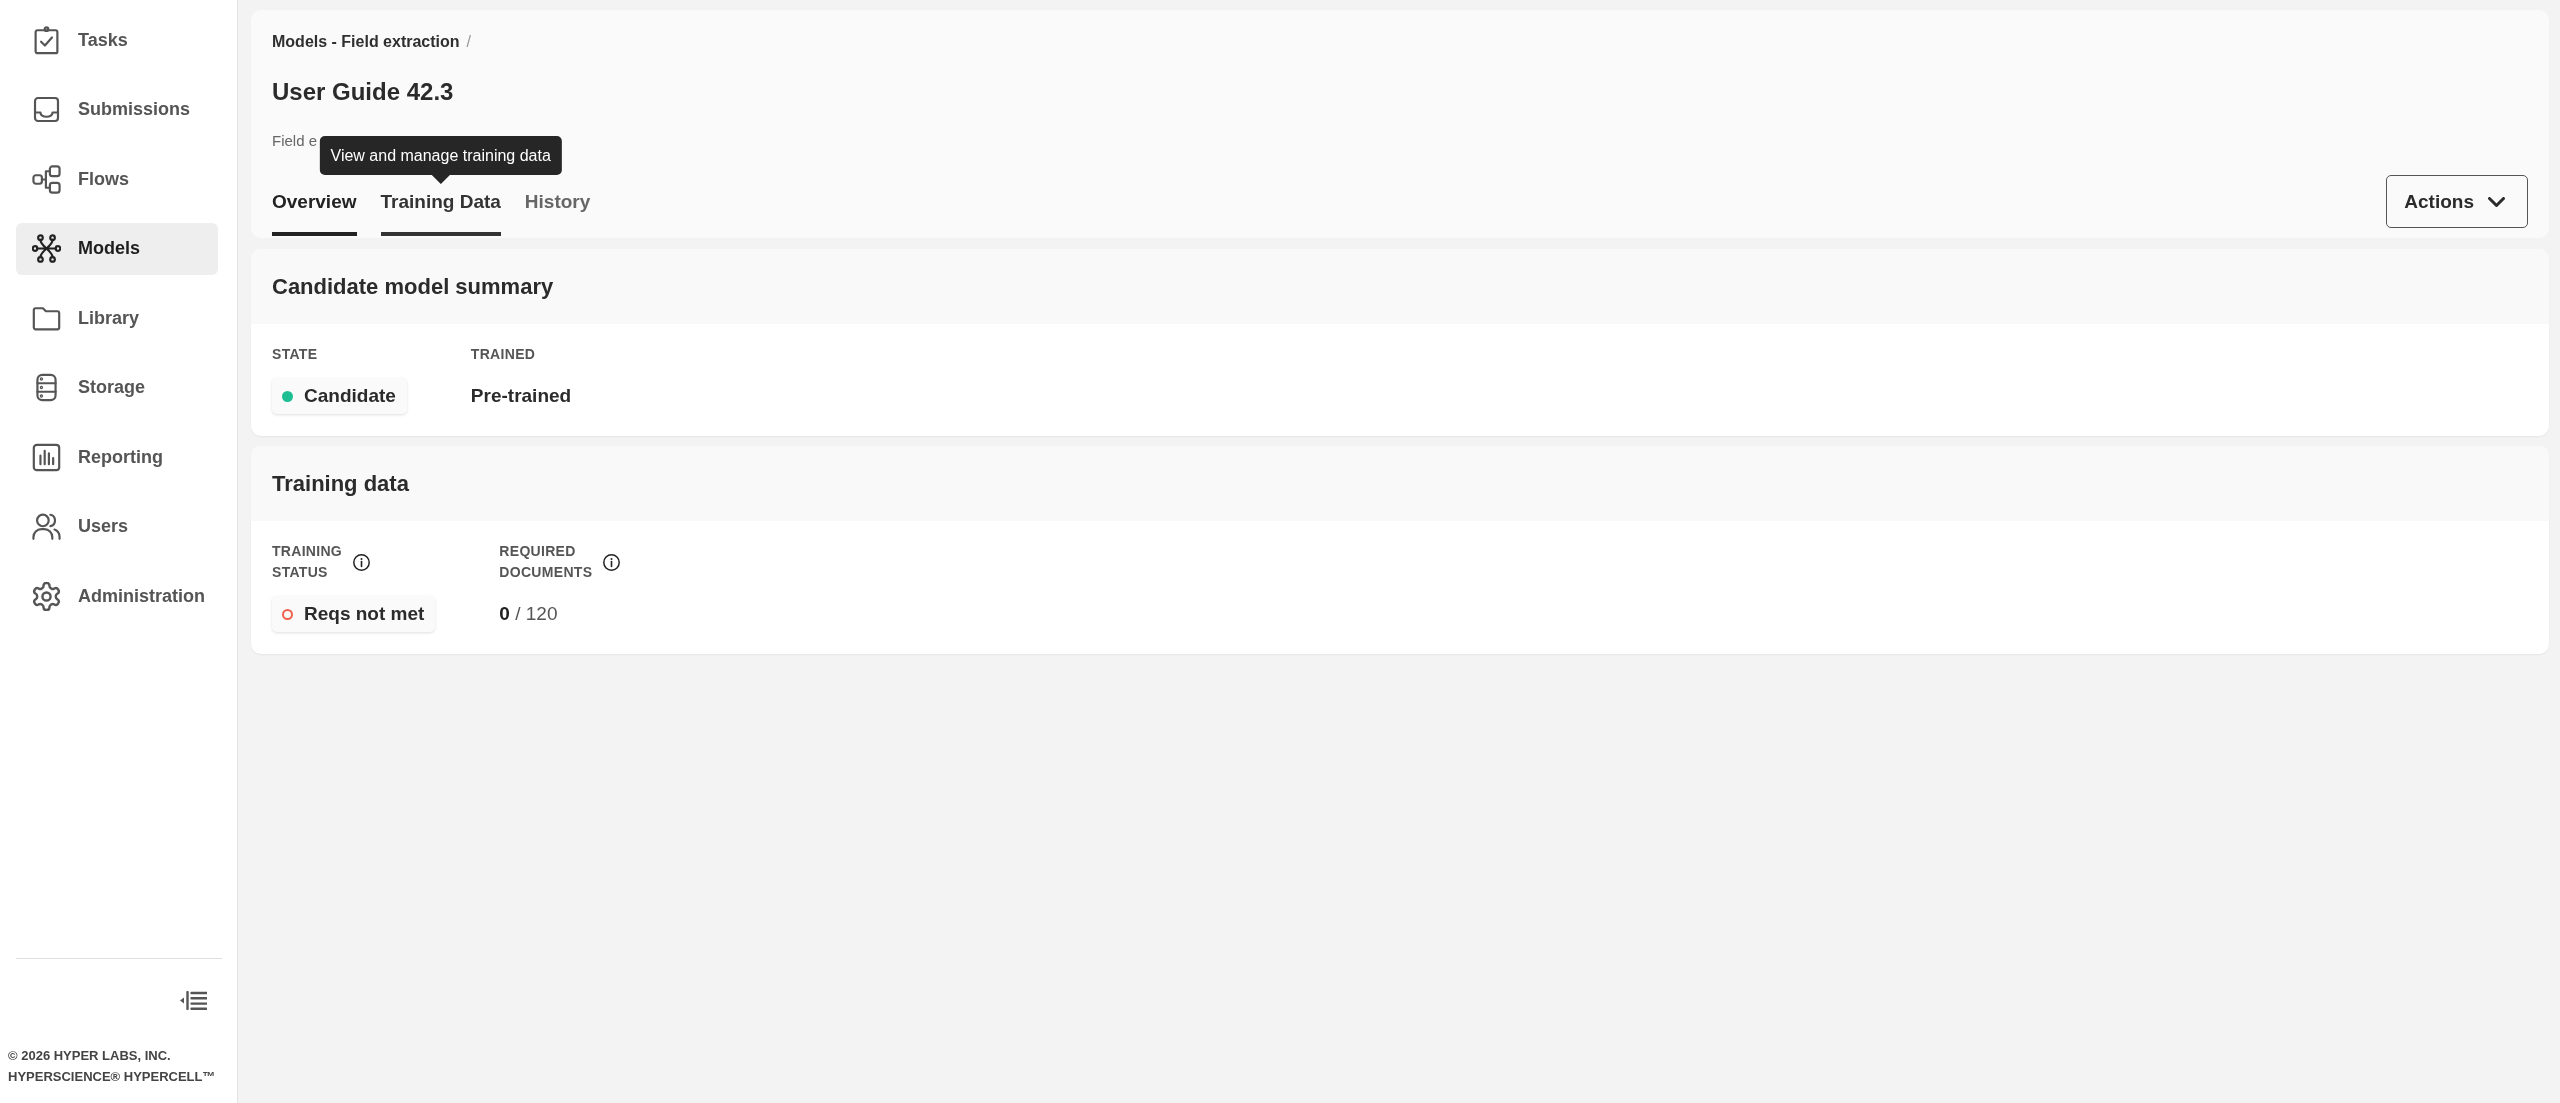 This screenshot has height=1103, width=2560. Describe the element at coordinates (364, 614) in the screenshot. I see `status-label: Reqs not met` at that location.